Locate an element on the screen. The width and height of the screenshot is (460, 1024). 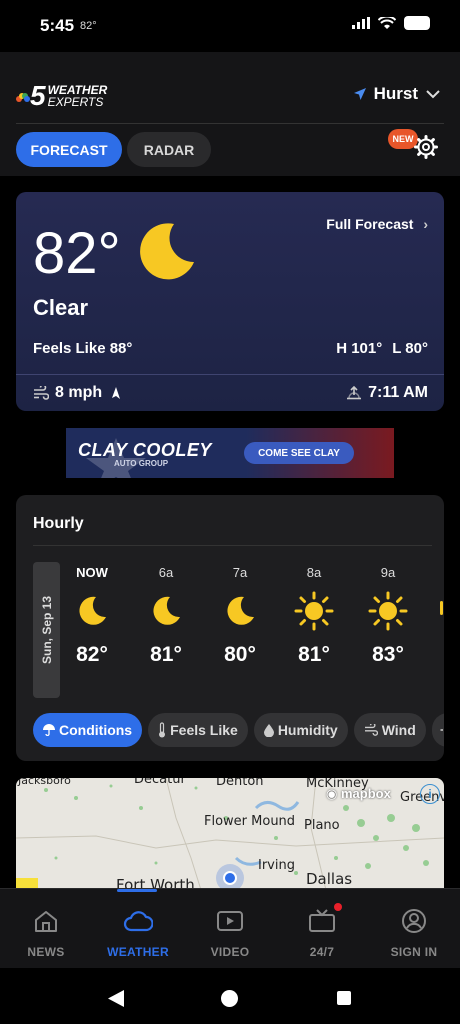
cloud-icon is located at coordinates (138, 921).